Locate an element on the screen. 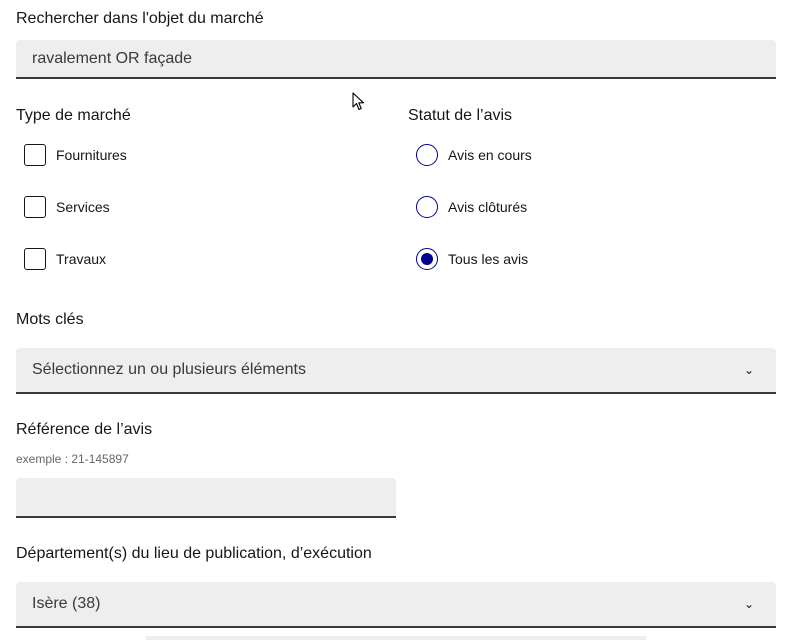 The height and width of the screenshot is (640, 810). checkbox-fournitures: Fournitures is located at coordinates (75, 155).